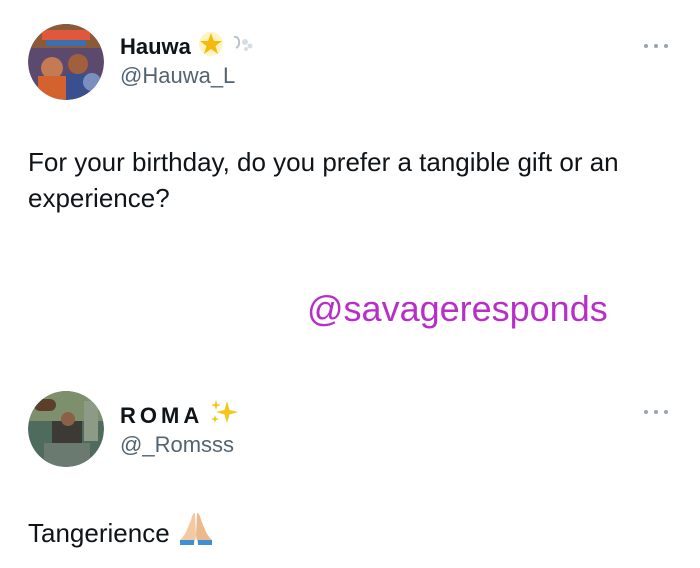 Image resolution: width=700 pixels, height=568 pixels. I want to click on folded-hands-icon, so click(196, 532).